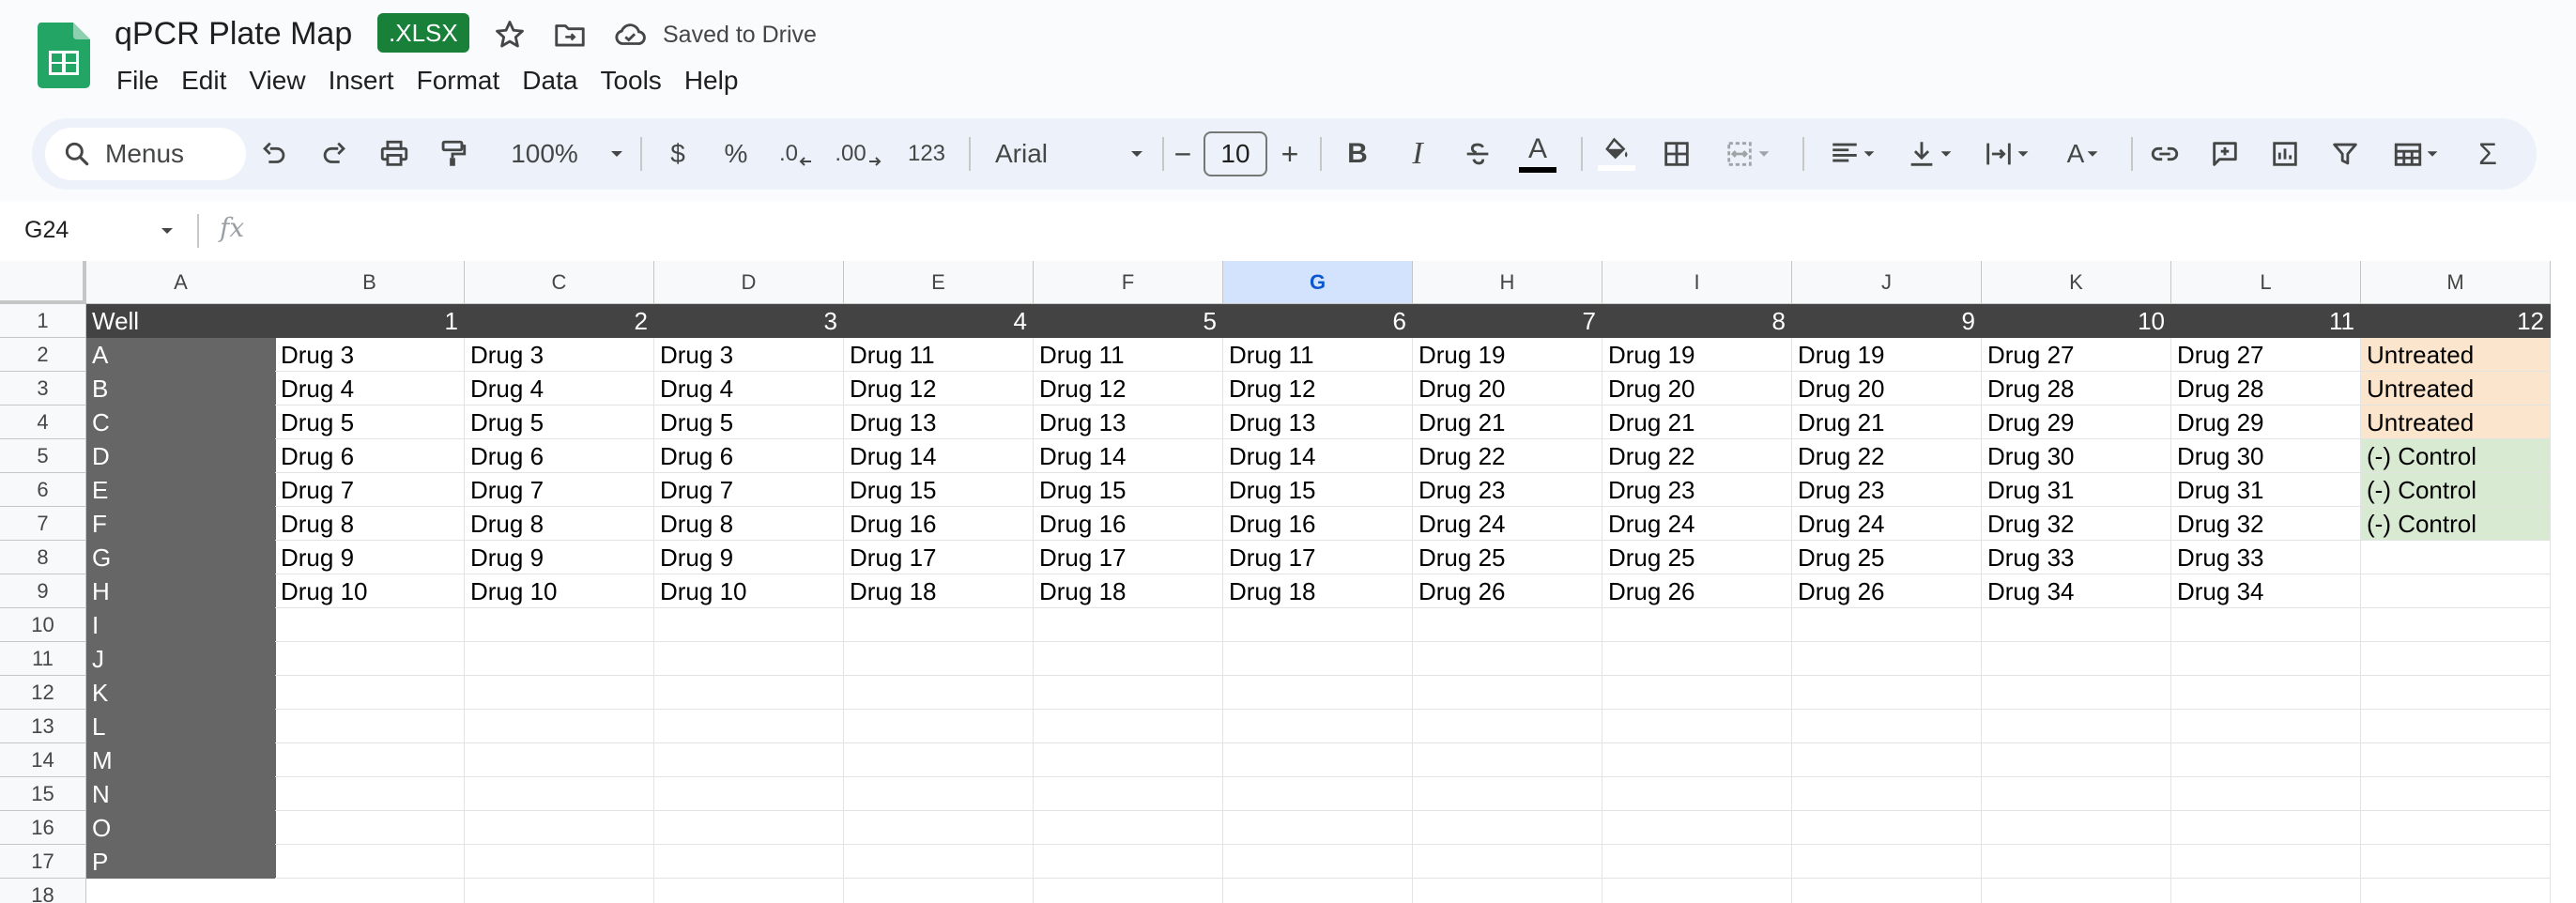 This screenshot has height=903, width=2576. Describe the element at coordinates (2077, 355) in the screenshot. I see `data-cell: Drug 27` at that location.